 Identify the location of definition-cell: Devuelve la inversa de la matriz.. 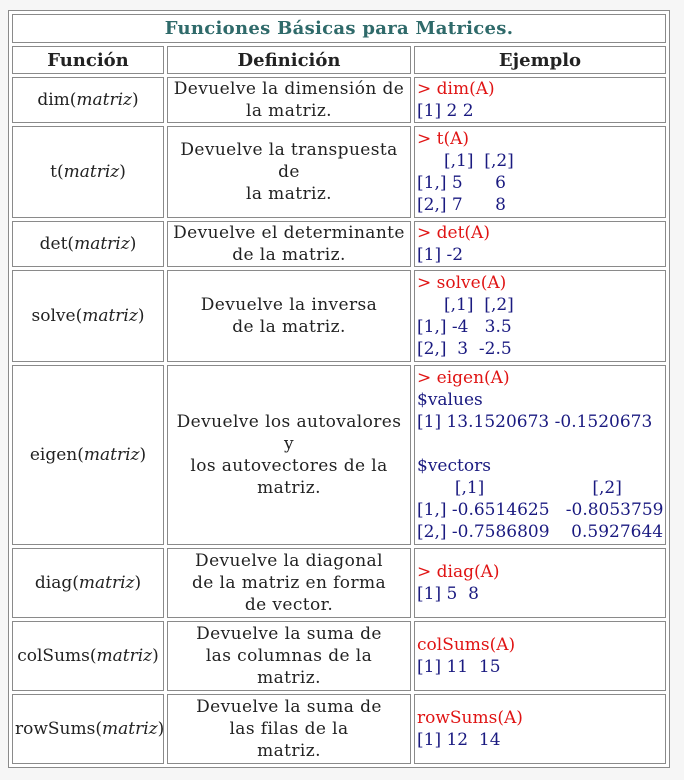
(289, 316).